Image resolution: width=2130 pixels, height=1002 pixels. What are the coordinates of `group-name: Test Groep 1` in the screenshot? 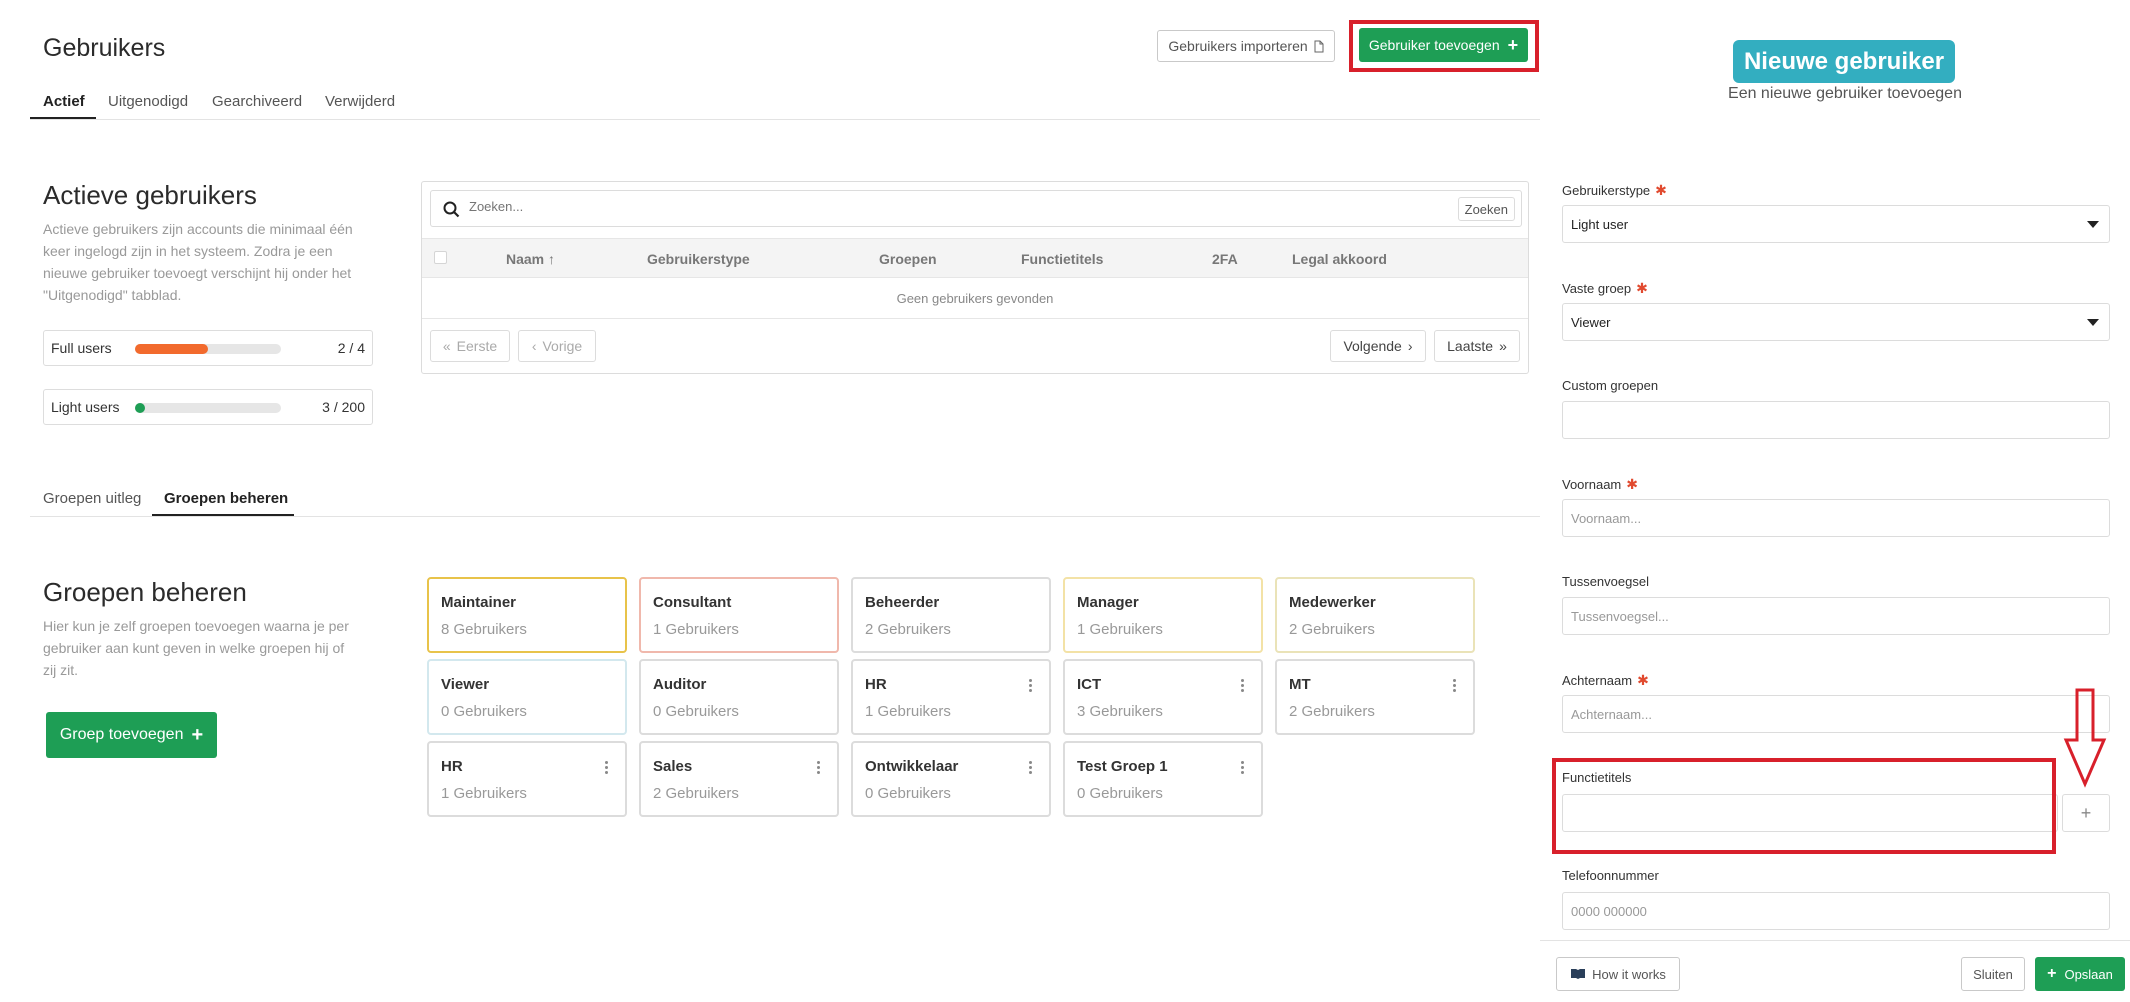 It's located at (1122, 766).